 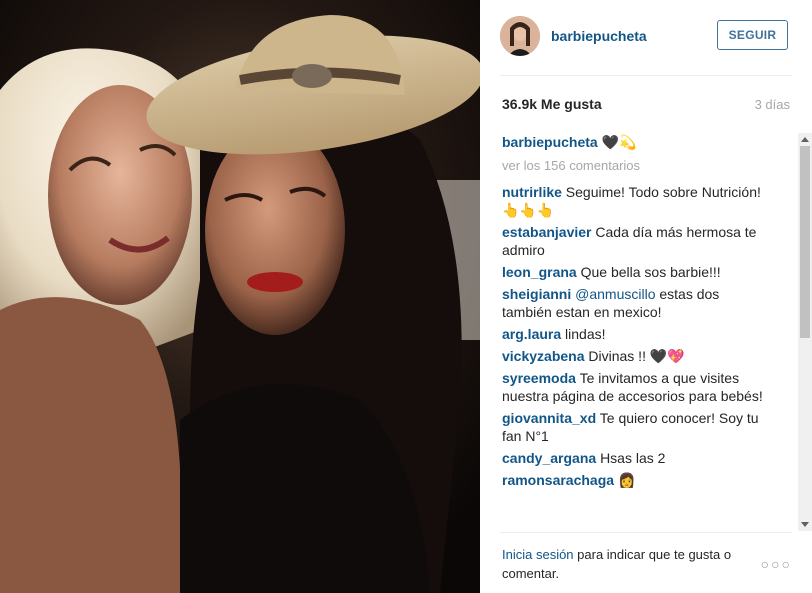 I want to click on comment-username: ramonsarachaga, so click(x=558, y=480).